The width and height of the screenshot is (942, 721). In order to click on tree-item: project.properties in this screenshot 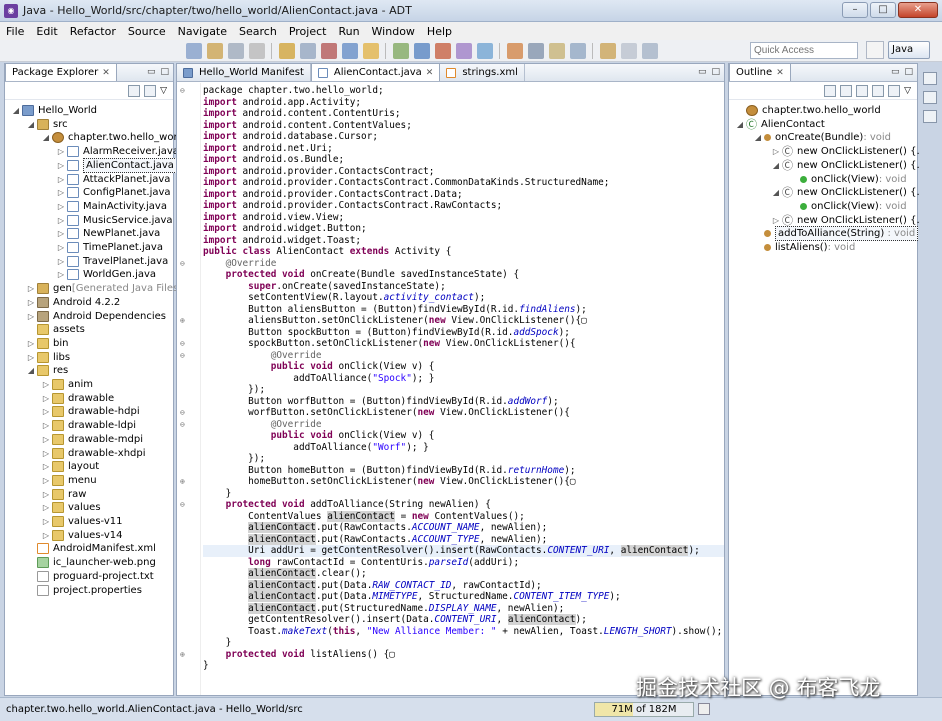, I will do `click(84, 590)`.